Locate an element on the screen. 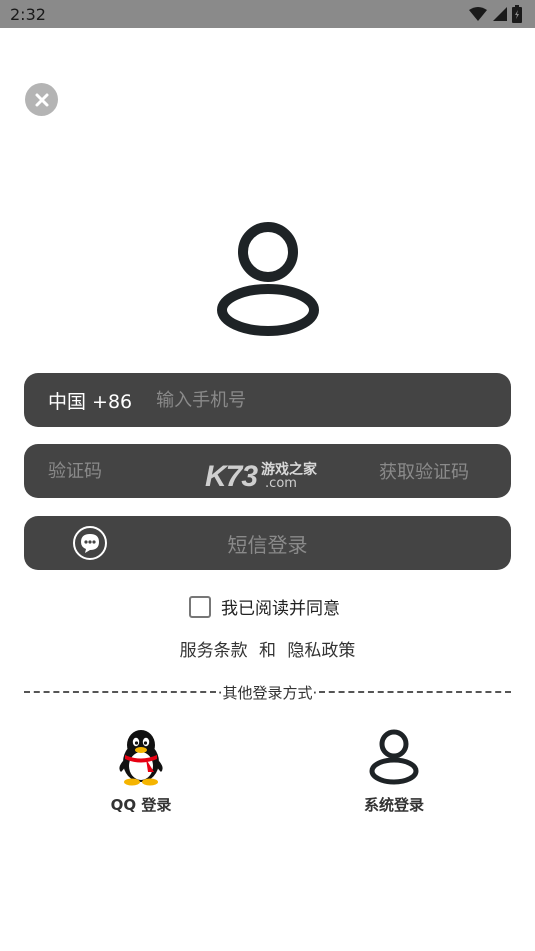  other-login-divider: ·其他登录方式· is located at coordinates (268, 692).